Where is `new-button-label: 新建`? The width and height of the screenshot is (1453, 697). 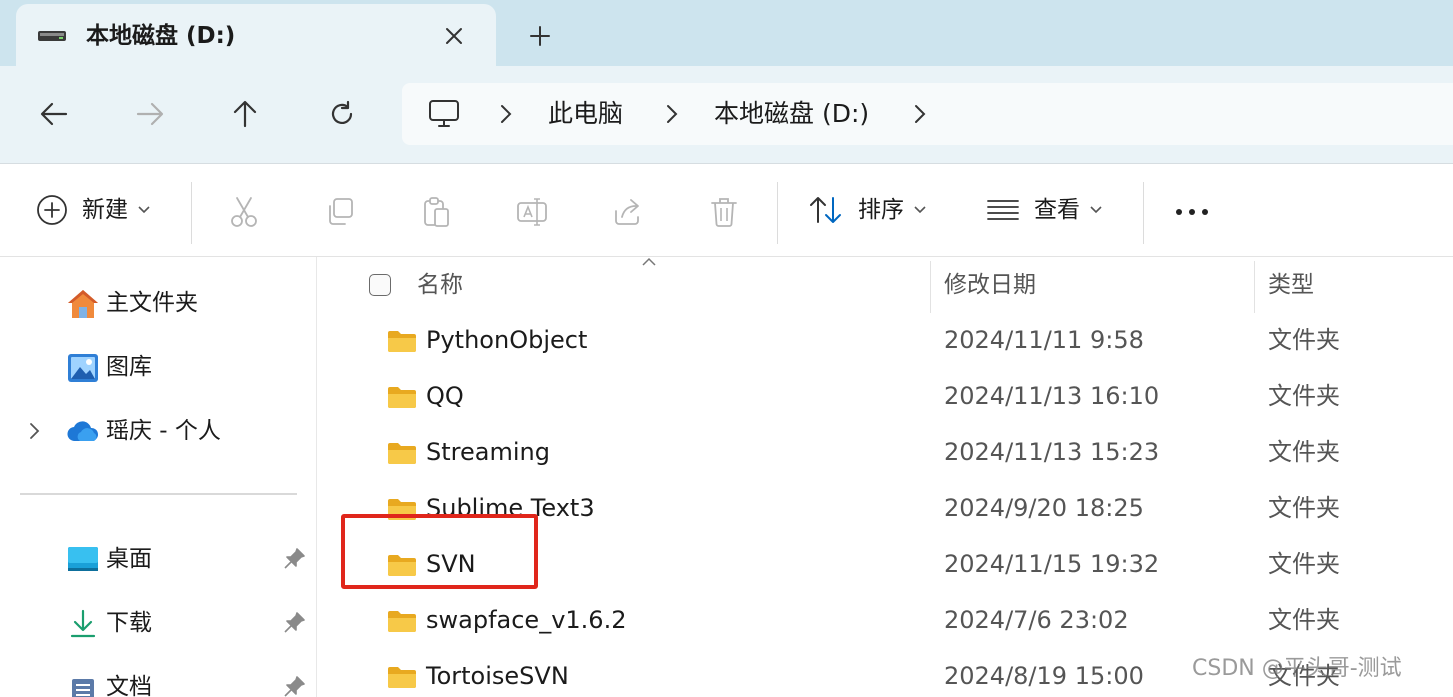
new-button-label: 新建 is located at coordinates (105, 210).